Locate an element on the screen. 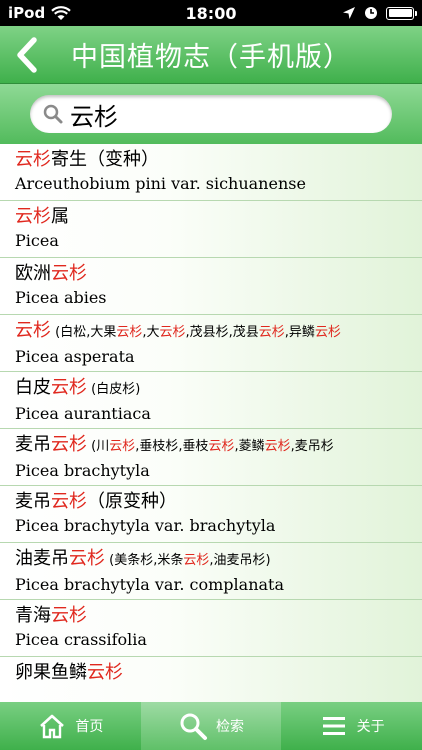  name-text: （原变种） is located at coordinates (132, 501).